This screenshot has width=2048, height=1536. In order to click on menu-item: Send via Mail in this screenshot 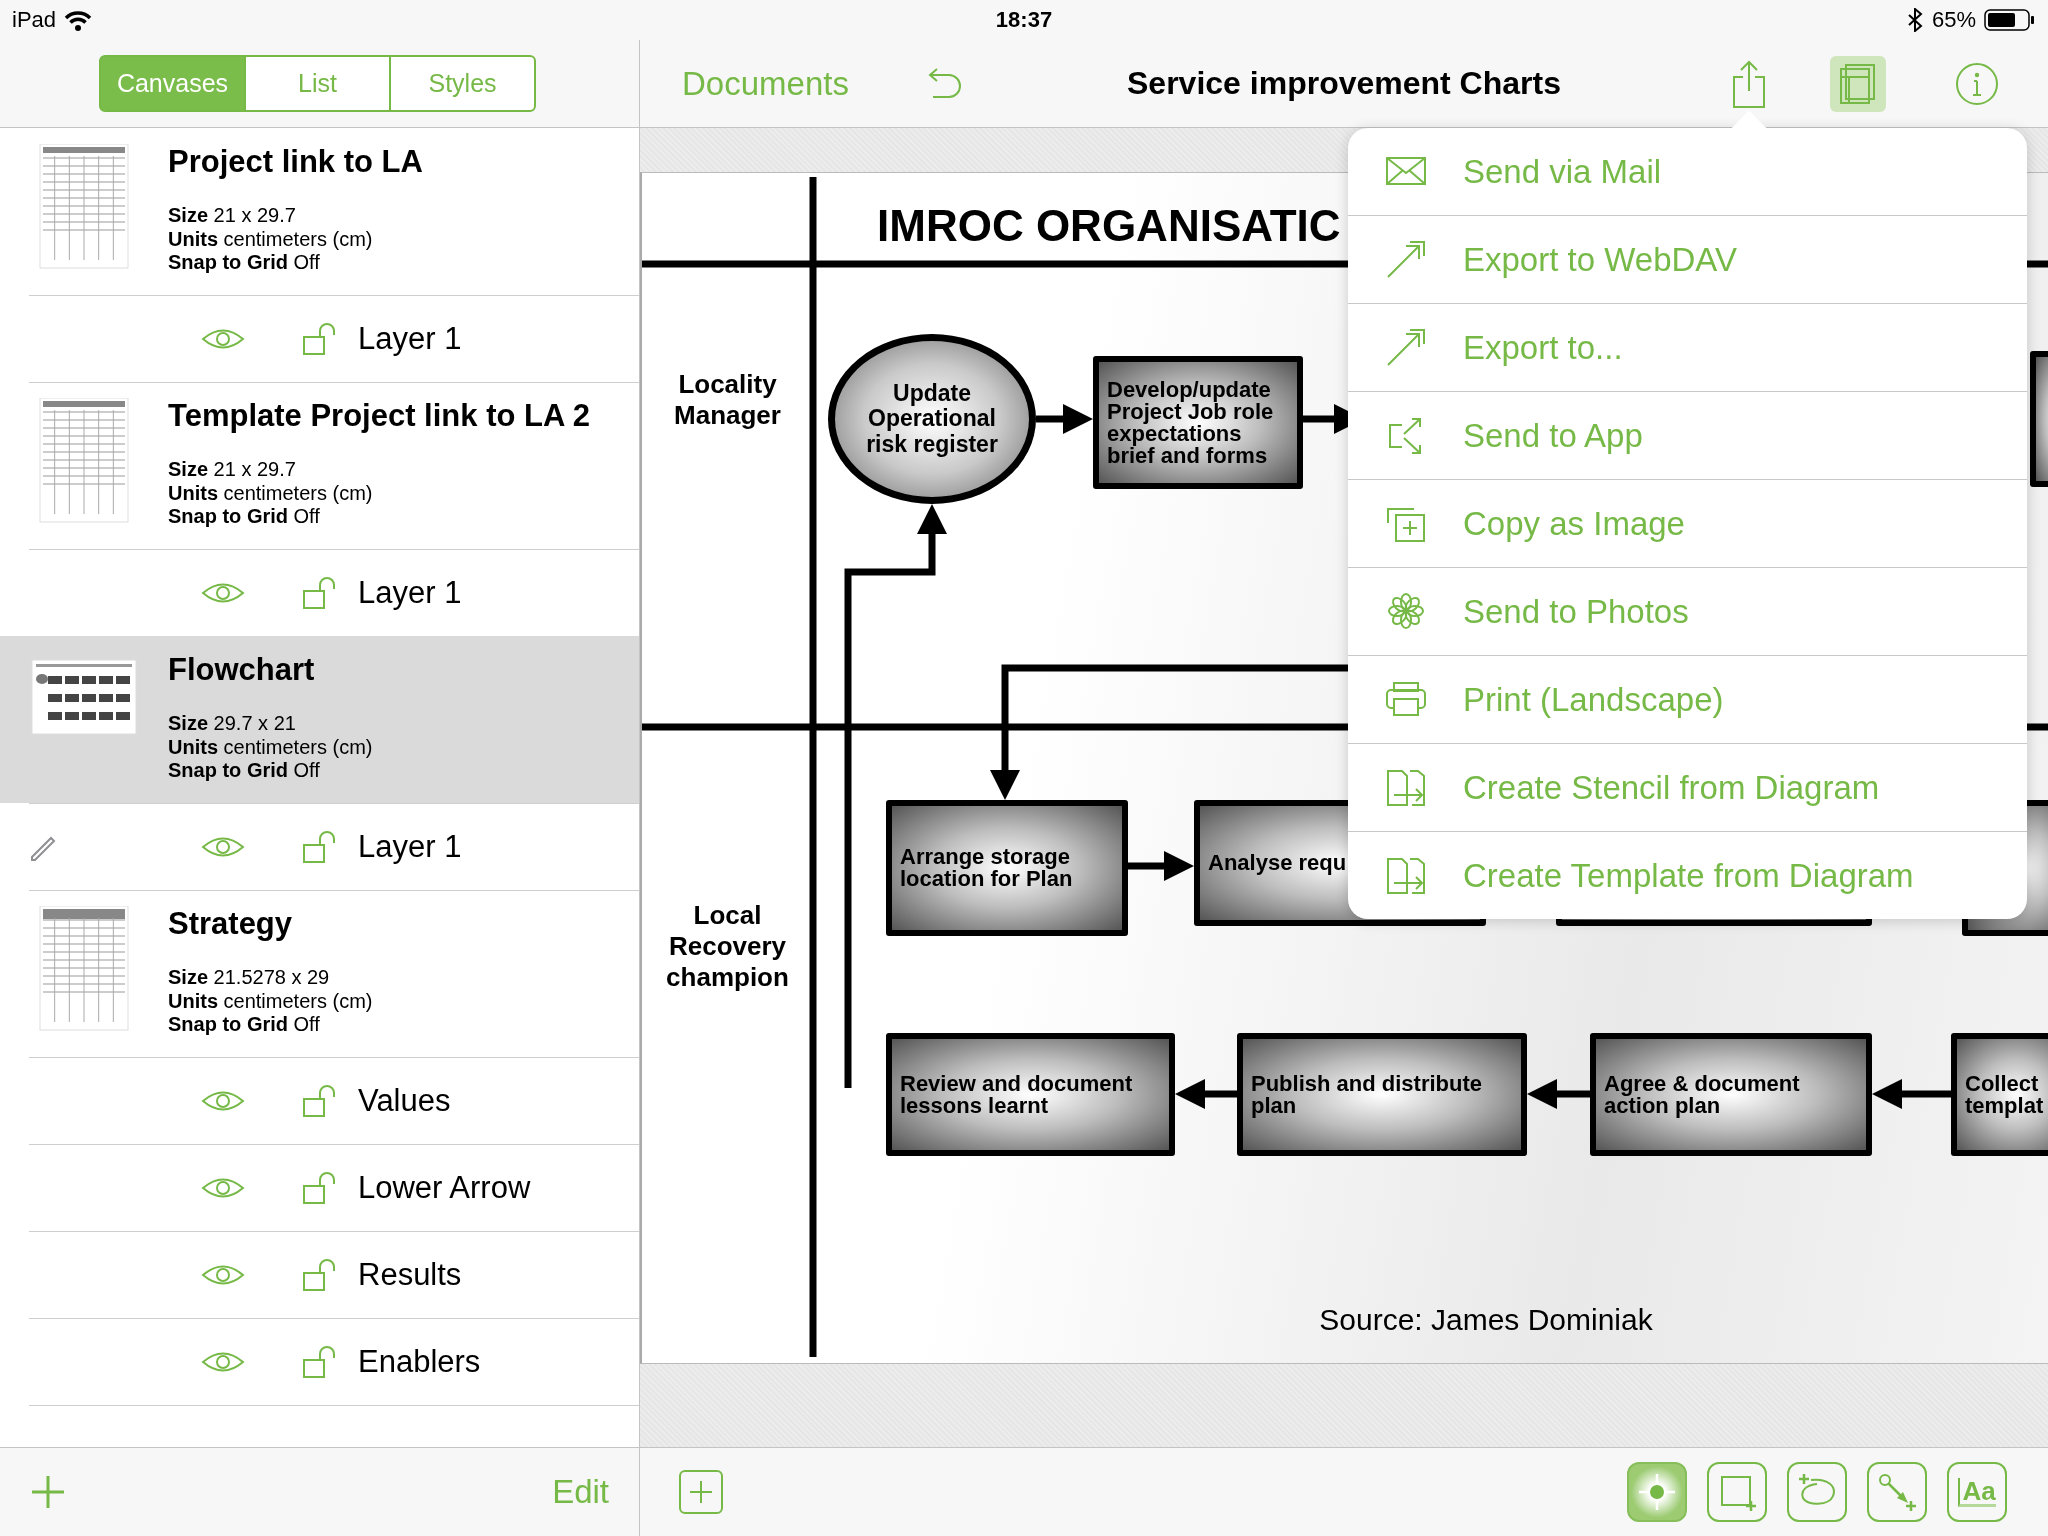, I will do `click(1687, 172)`.